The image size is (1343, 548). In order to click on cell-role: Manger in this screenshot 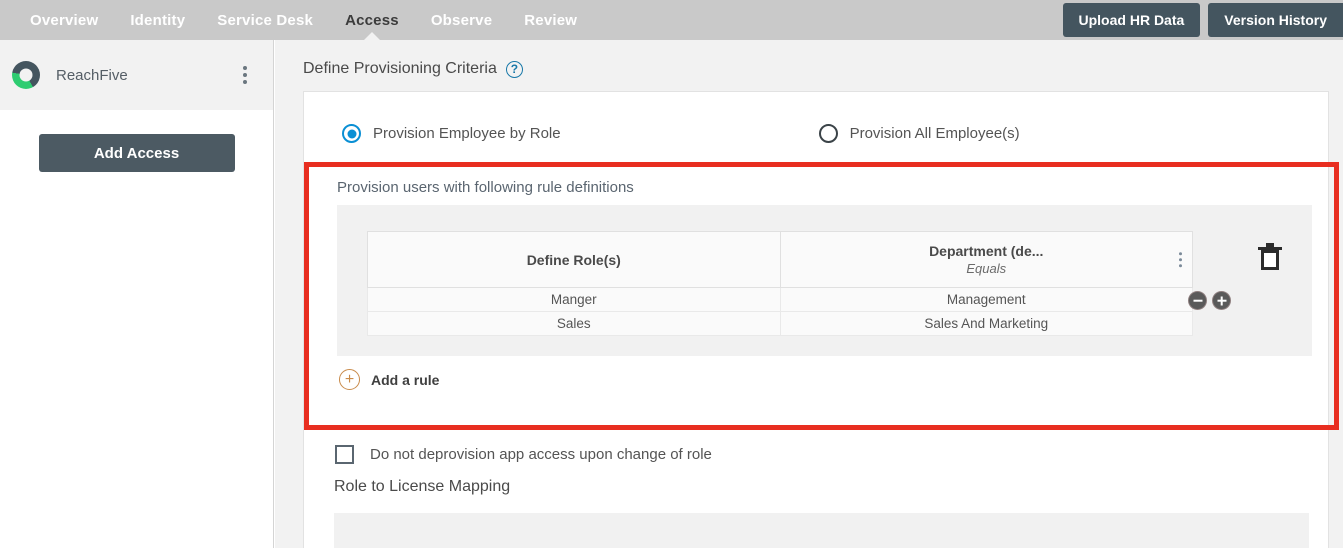, I will do `click(574, 299)`.